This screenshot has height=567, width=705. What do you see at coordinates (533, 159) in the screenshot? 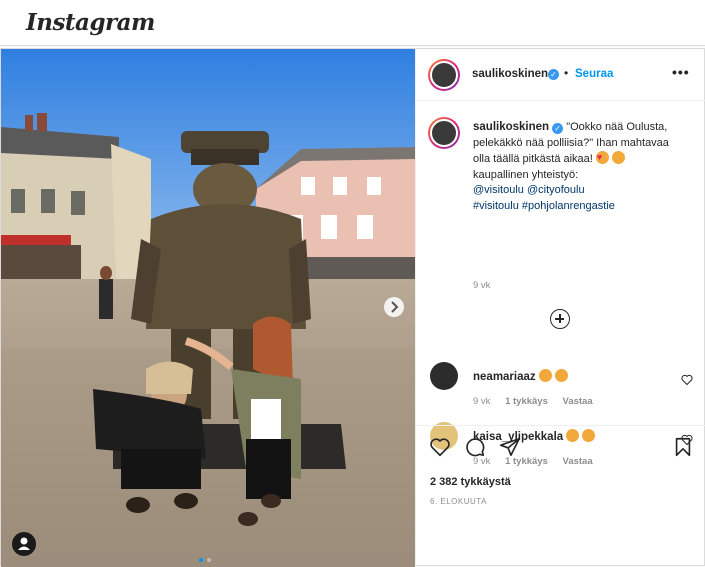
I see `caption-line-3: olla täällä pitkästä aikaa!` at bounding box center [533, 159].